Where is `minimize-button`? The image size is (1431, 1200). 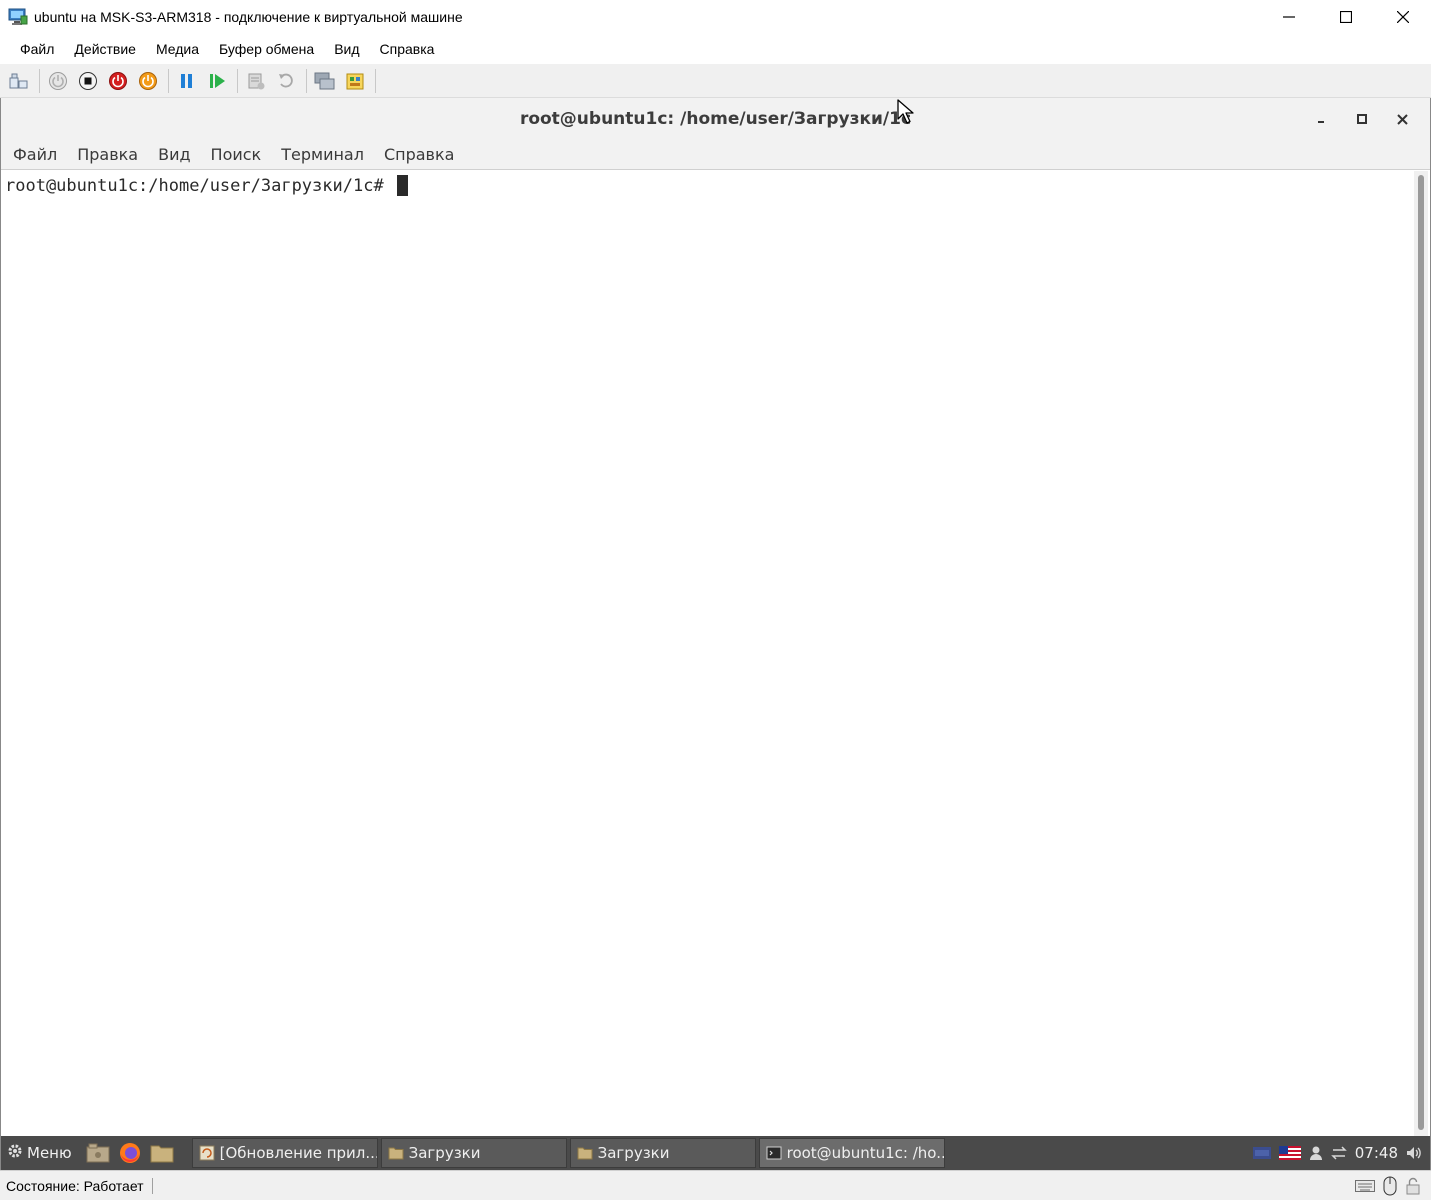
minimize-button is located at coordinates (1288, 17).